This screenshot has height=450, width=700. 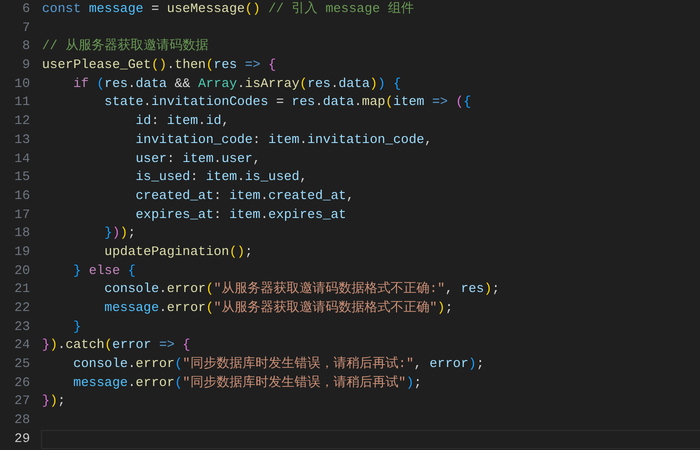 I want to click on line-number: 27, so click(x=21, y=401).